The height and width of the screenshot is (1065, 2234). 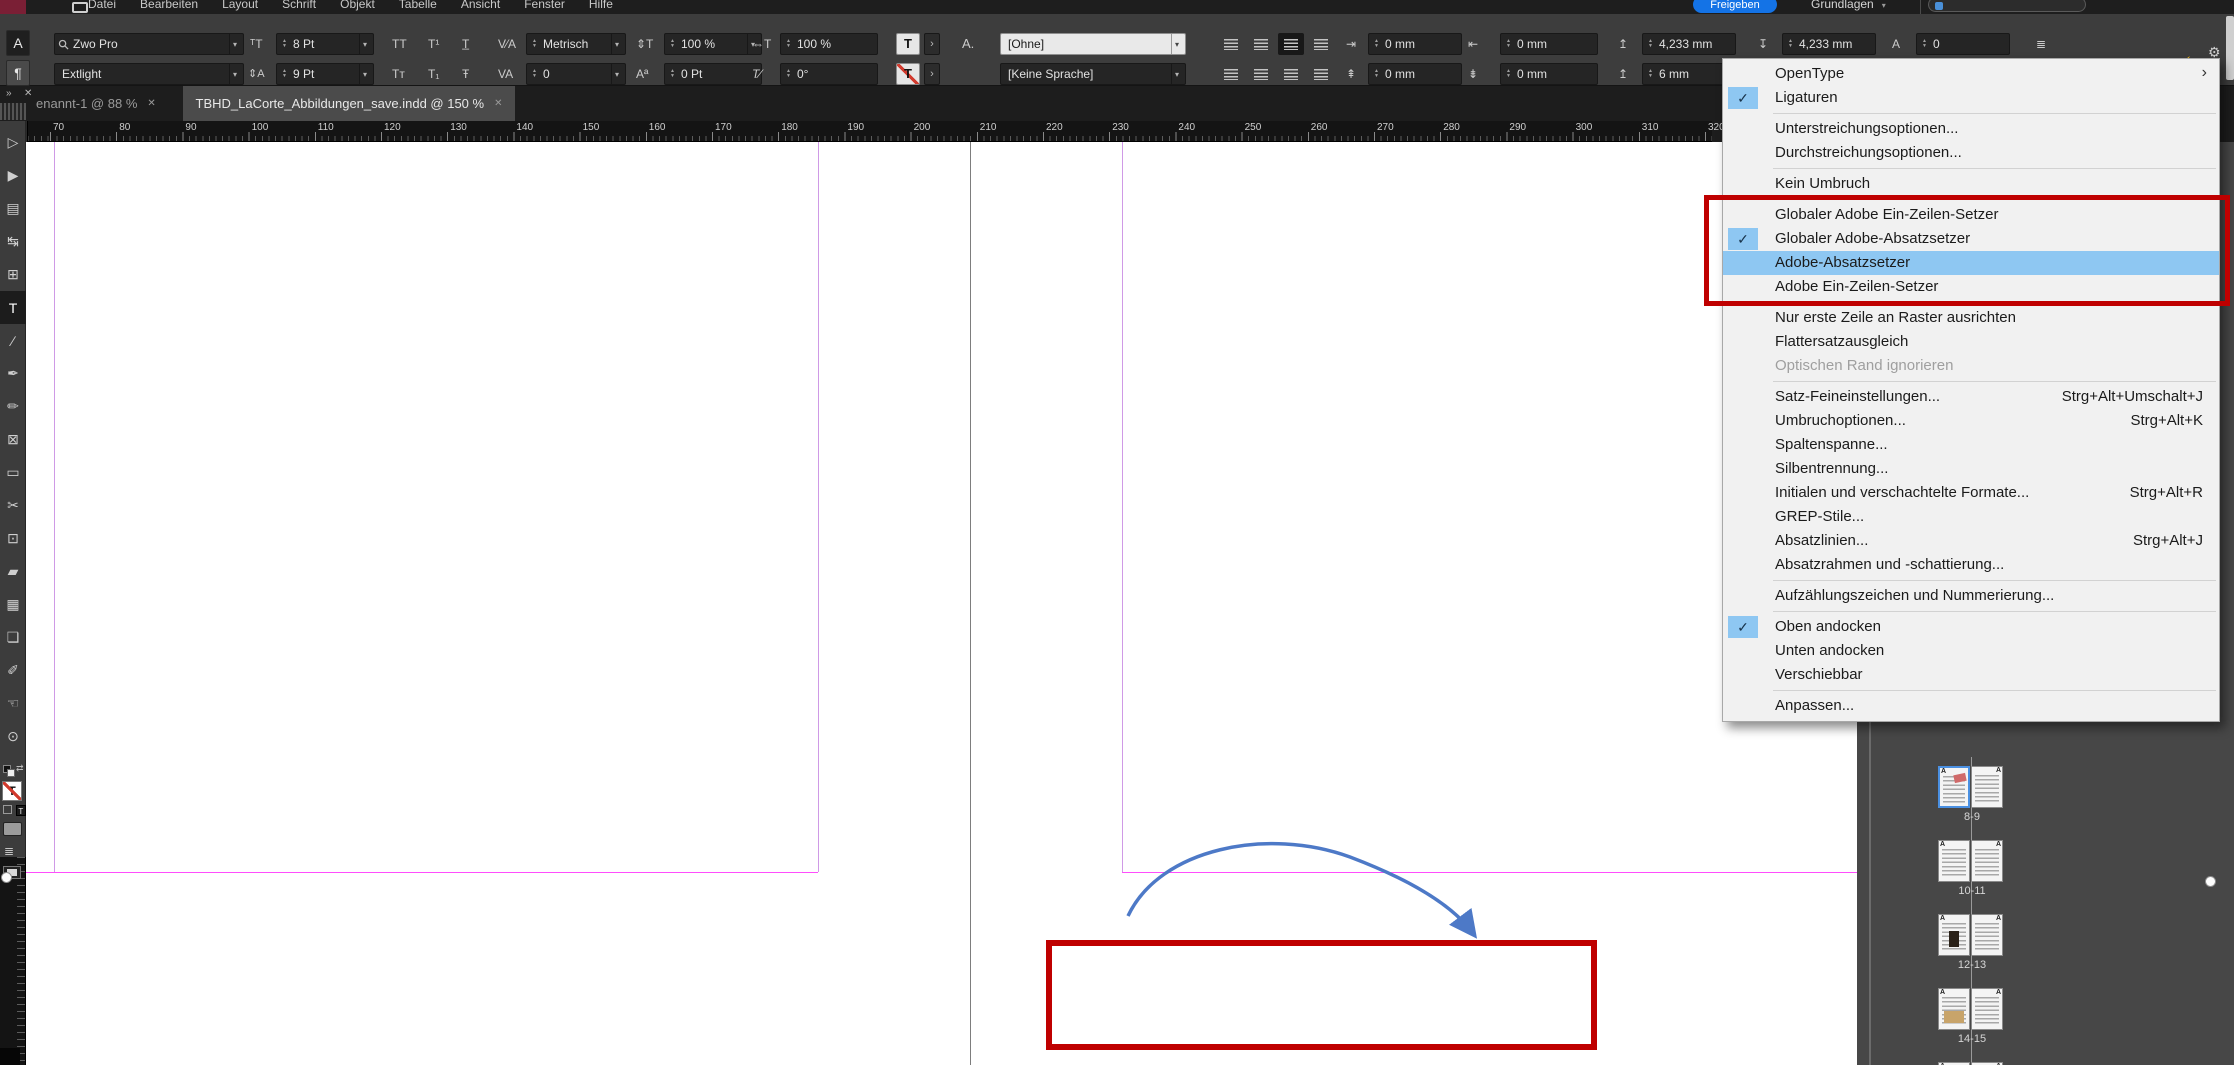 I want to click on menu-item-opentype: OpenType ›, so click(x=1971, y=74).